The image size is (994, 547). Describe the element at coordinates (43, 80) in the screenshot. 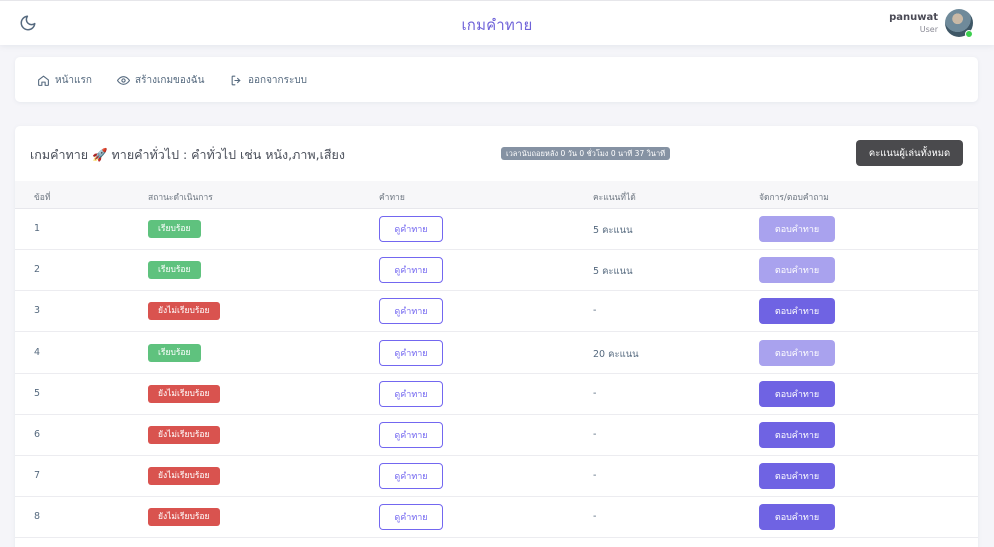

I see `home-icon` at that location.